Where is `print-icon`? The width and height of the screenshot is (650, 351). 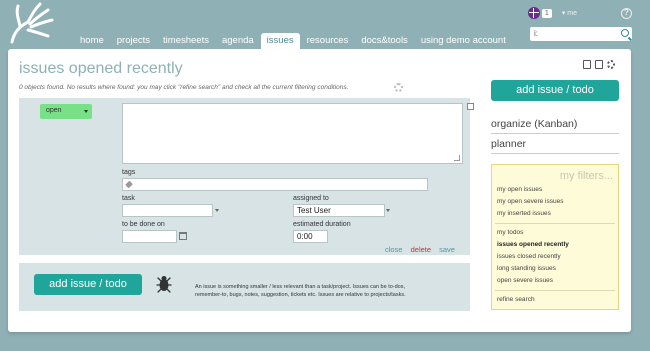 print-icon is located at coordinates (599, 64).